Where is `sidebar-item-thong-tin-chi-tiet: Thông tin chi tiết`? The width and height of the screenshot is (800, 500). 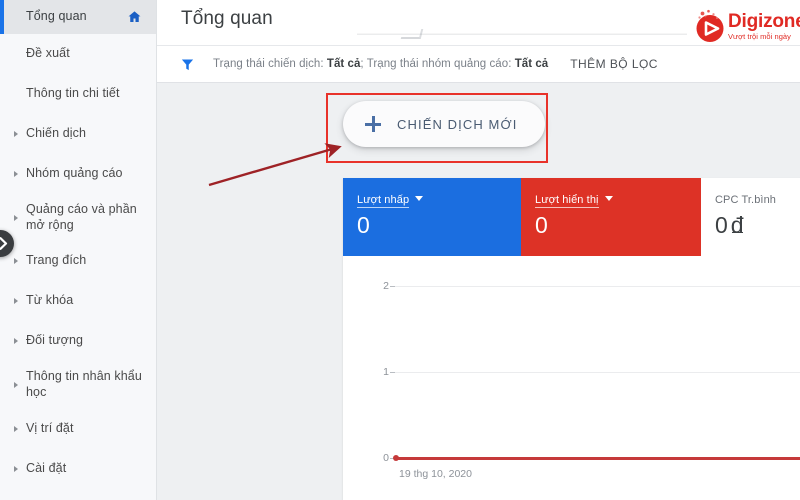
sidebar-item-thong-tin-chi-tiet: Thông tin chi tiết is located at coordinates (78, 94).